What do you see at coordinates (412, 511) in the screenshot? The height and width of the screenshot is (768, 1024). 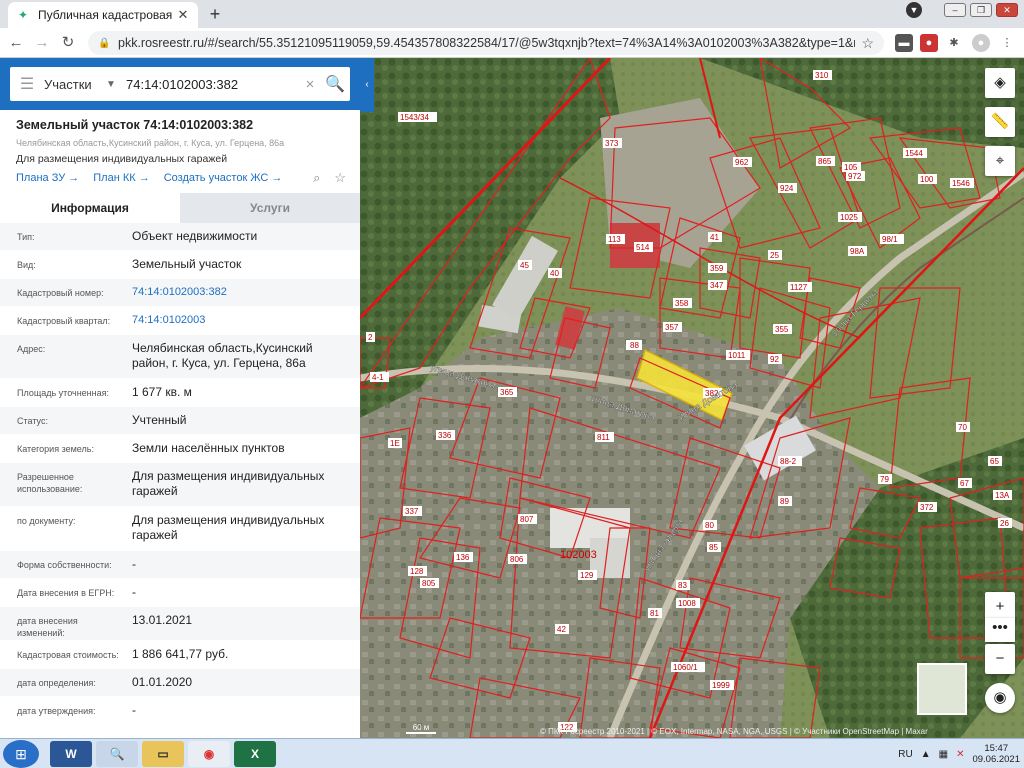 I see `parcel-label: 337` at bounding box center [412, 511].